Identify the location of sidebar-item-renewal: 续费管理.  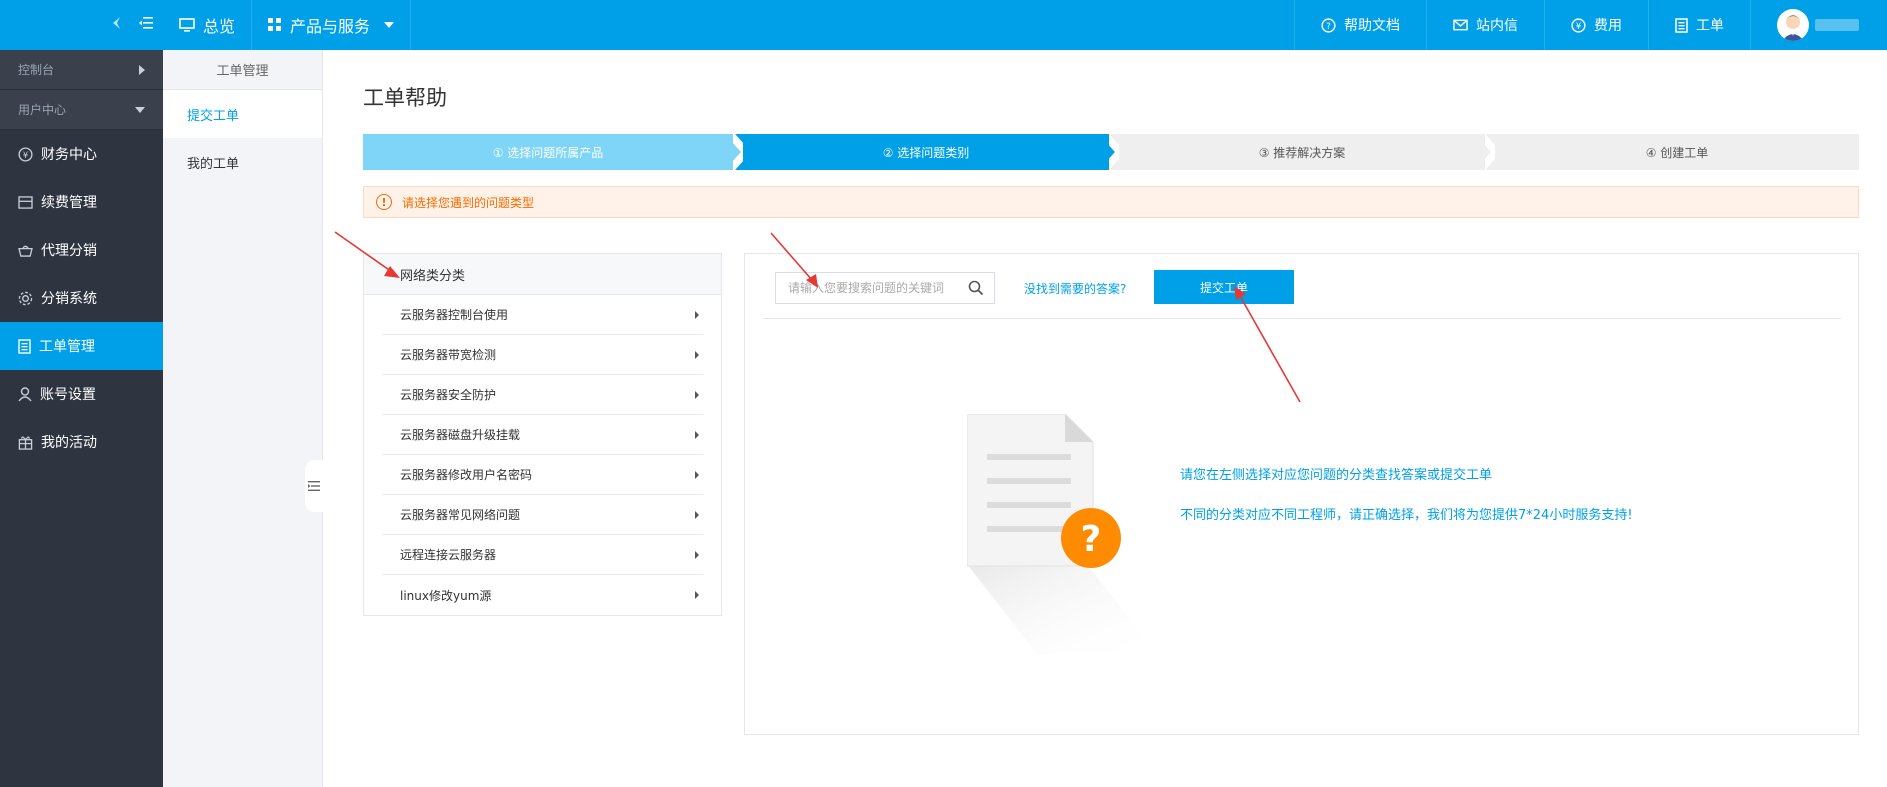
(81, 202).